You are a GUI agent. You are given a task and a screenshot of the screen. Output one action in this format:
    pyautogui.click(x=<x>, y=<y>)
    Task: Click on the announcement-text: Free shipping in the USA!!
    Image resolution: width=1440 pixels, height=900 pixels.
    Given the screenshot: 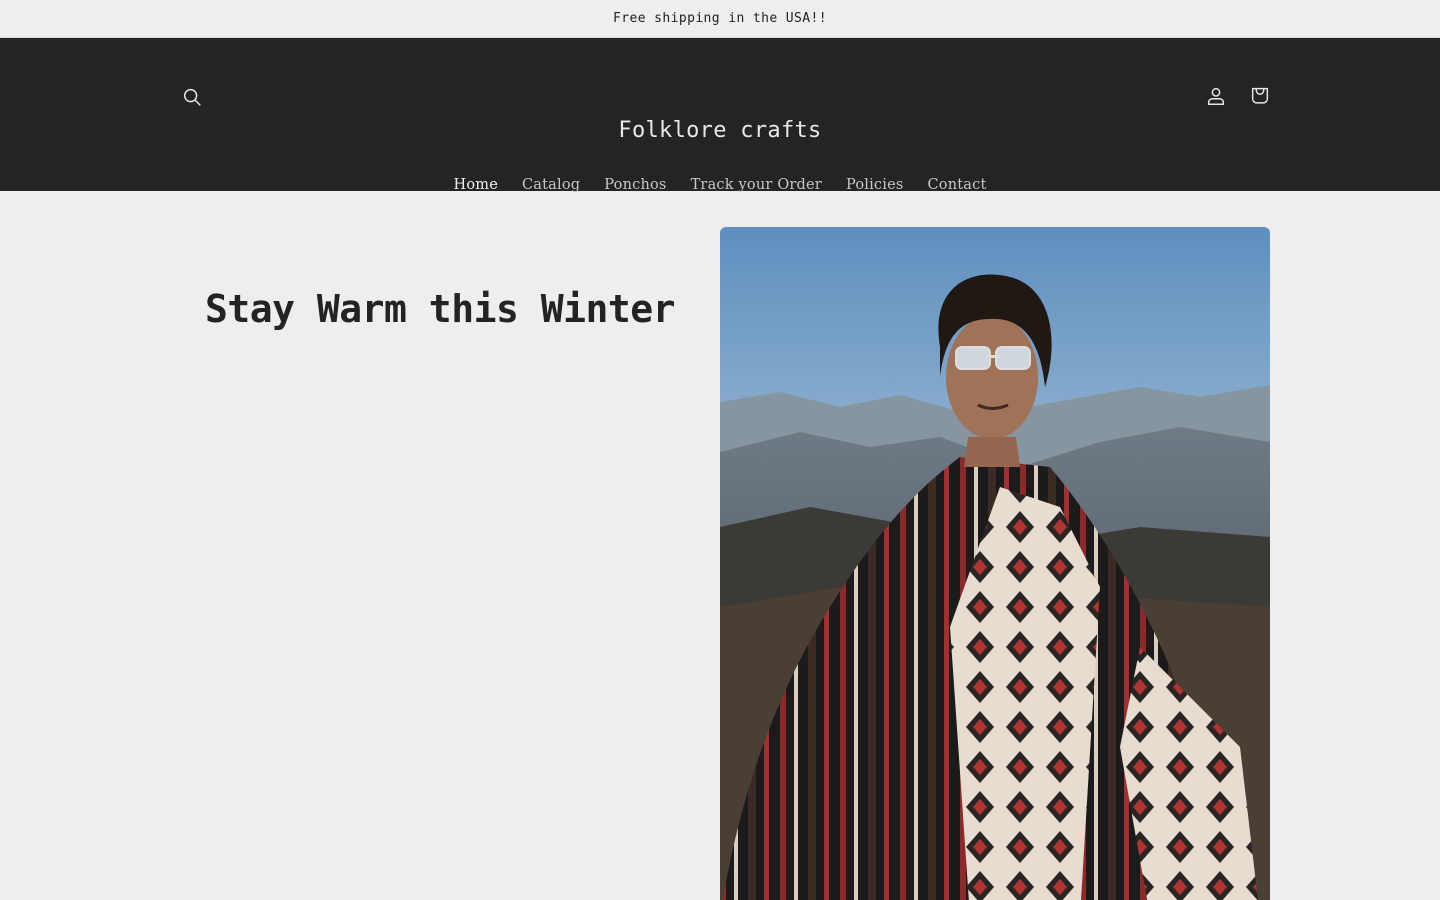 What is the action you would take?
    pyautogui.click(x=720, y=18)
    